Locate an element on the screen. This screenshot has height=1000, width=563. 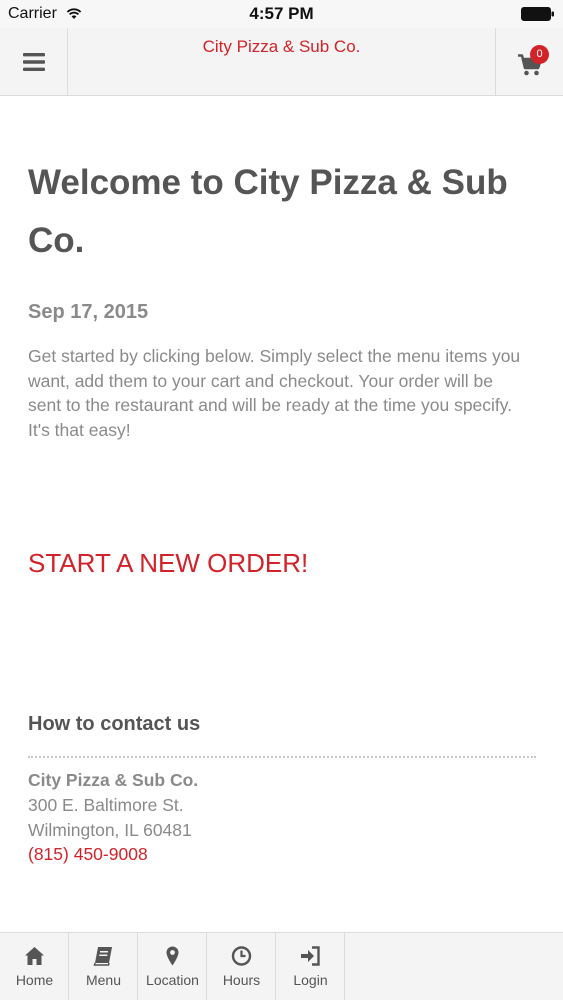
tab-menu: Menu is located at coordinates (103, 966).